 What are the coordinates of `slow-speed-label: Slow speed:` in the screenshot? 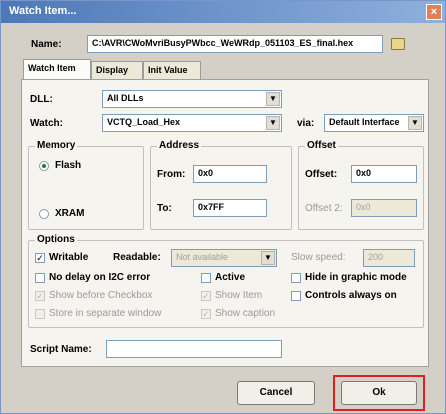 It's located at (318, 257).